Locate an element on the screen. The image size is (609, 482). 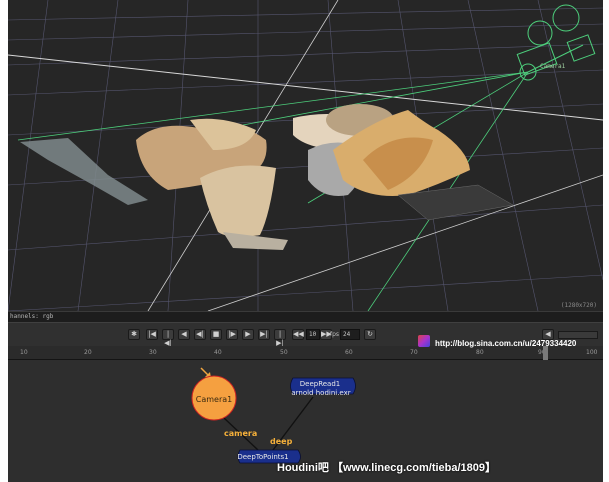
pipe-label-camera: camera is located at coordinates (241, 433).